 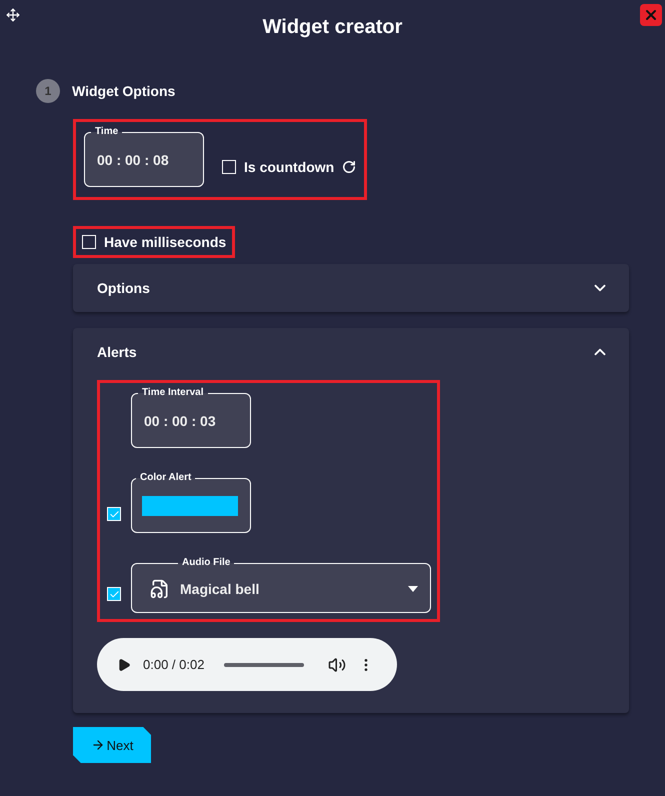 What do you see at coordinates (351, 288) in the screenshot?
I see `panel-header: Options` at bounding box center [351, 288].